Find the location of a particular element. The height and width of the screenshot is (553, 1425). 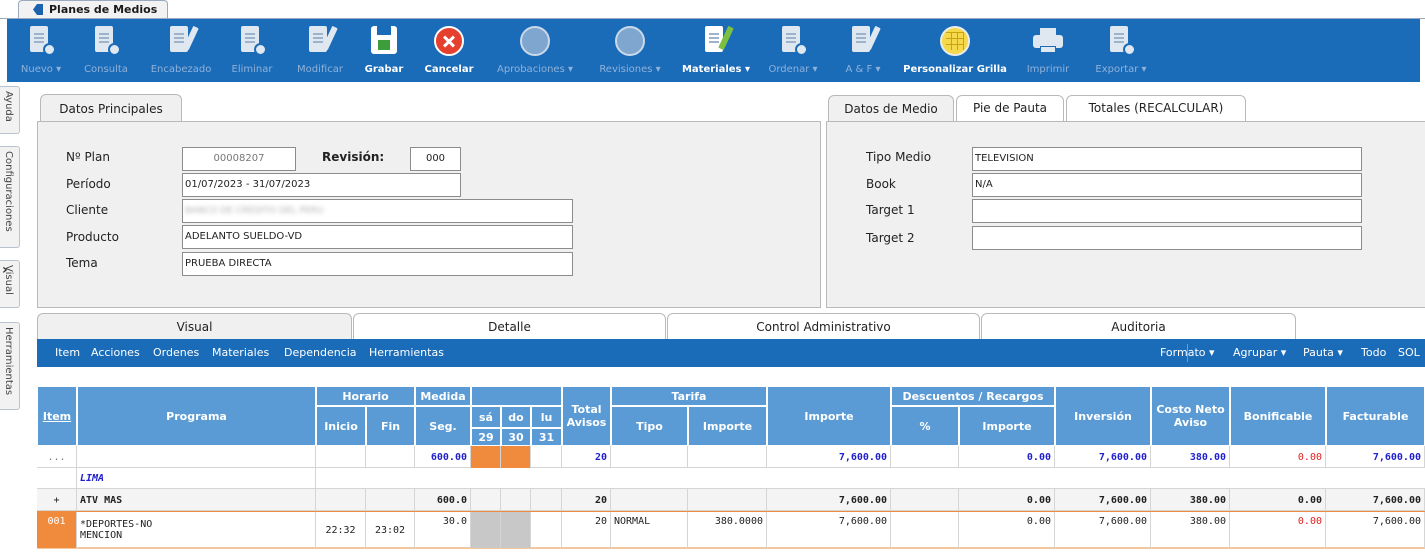

col-horario: Horario is located at coordinates (365, 396).